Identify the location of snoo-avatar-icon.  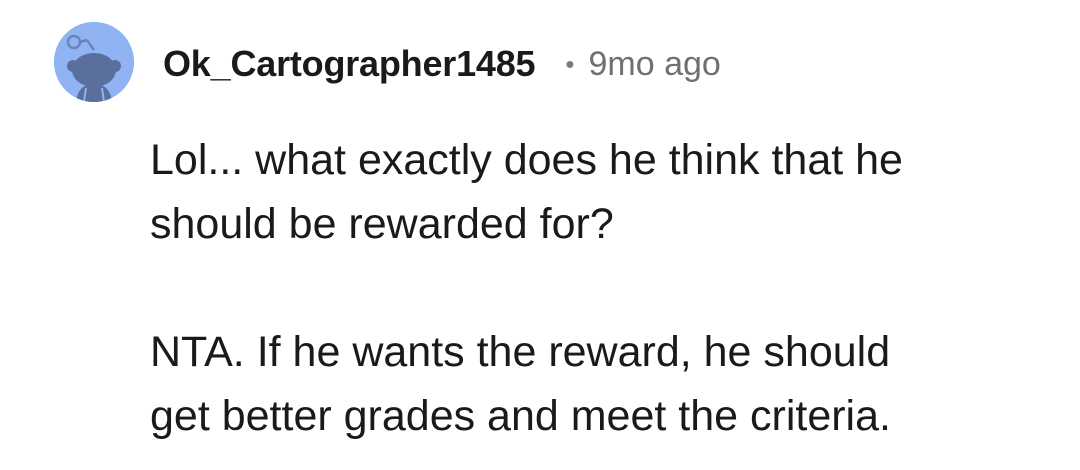
(94, 62).